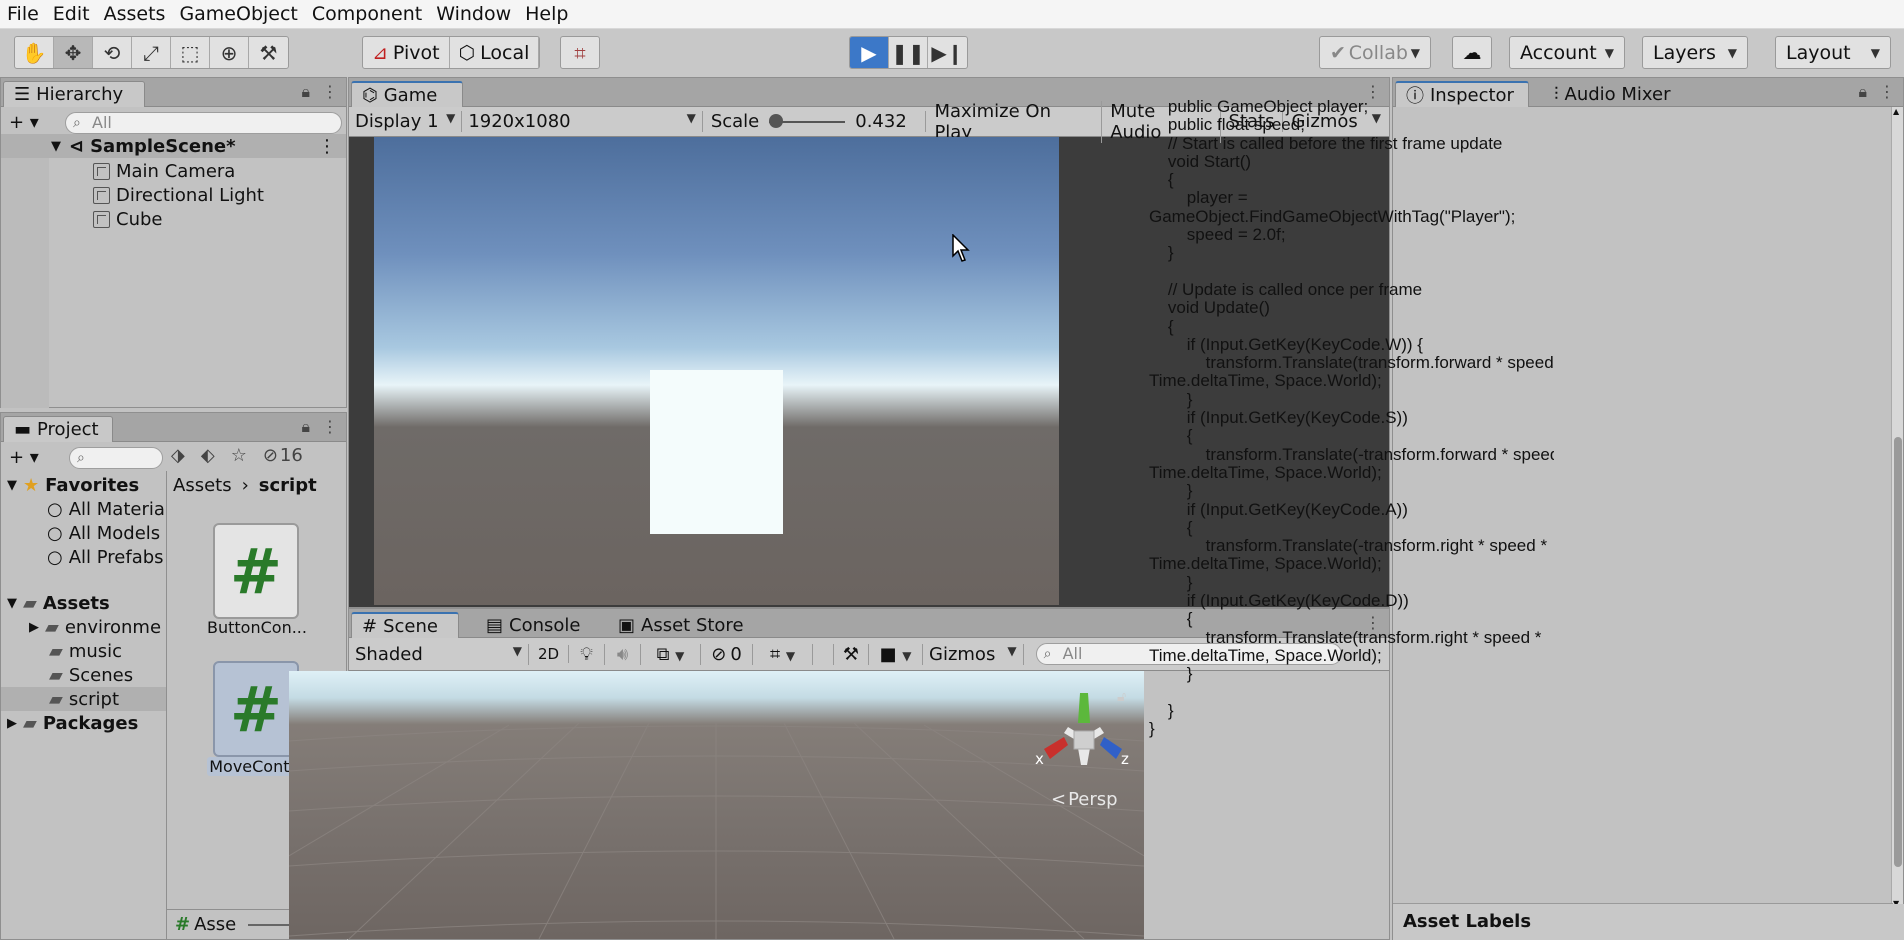 Image resolution: width=1904 pixels, height=940 pixels. Describe the element at coordinates (208, 455) in the screenshot. I see `filter-by-label-icon: ⬖` at that location.